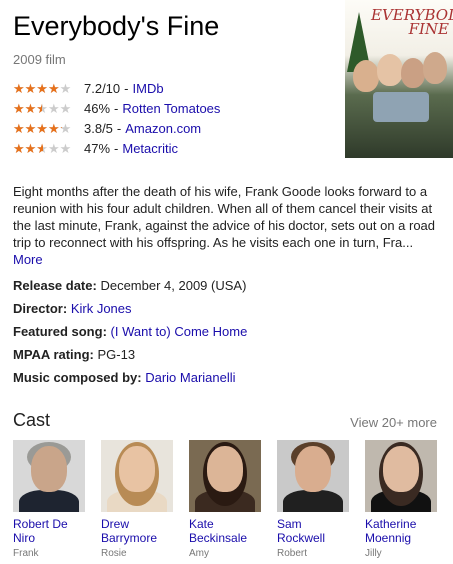 This screenshot has width=453, height=564. What do you see at coordinates (373, 553) in the screenshot?
I see `cast-role: Jilly` at bounding box center [373, 553].